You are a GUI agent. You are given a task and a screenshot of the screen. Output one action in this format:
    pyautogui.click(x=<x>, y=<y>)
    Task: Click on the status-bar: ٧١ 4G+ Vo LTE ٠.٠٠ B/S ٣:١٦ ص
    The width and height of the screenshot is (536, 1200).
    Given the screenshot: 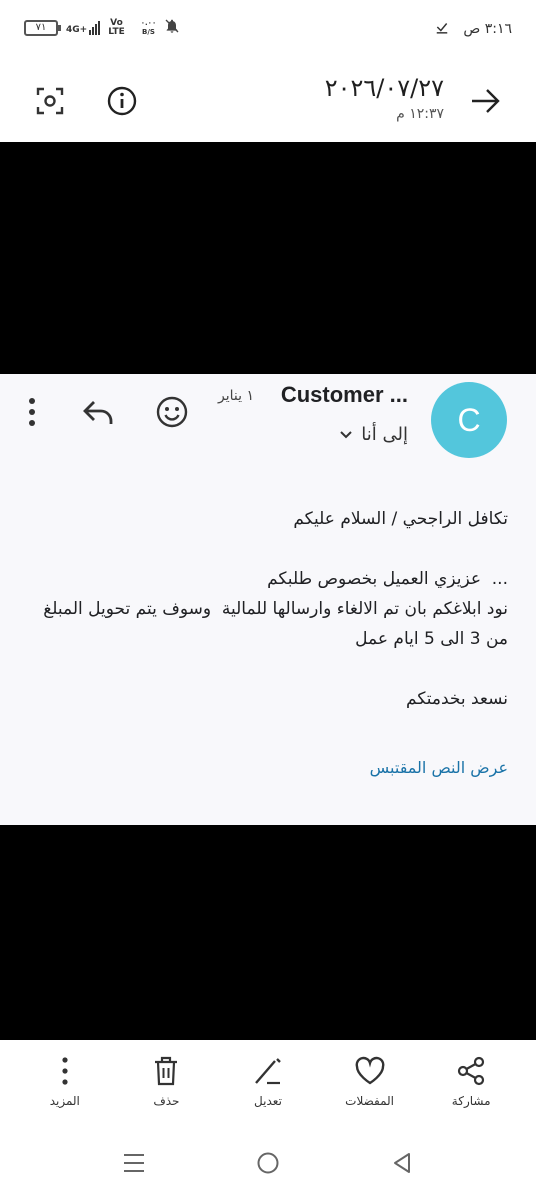 What is the action you would take?
    pyautogui.click(x=268, y=30)
    